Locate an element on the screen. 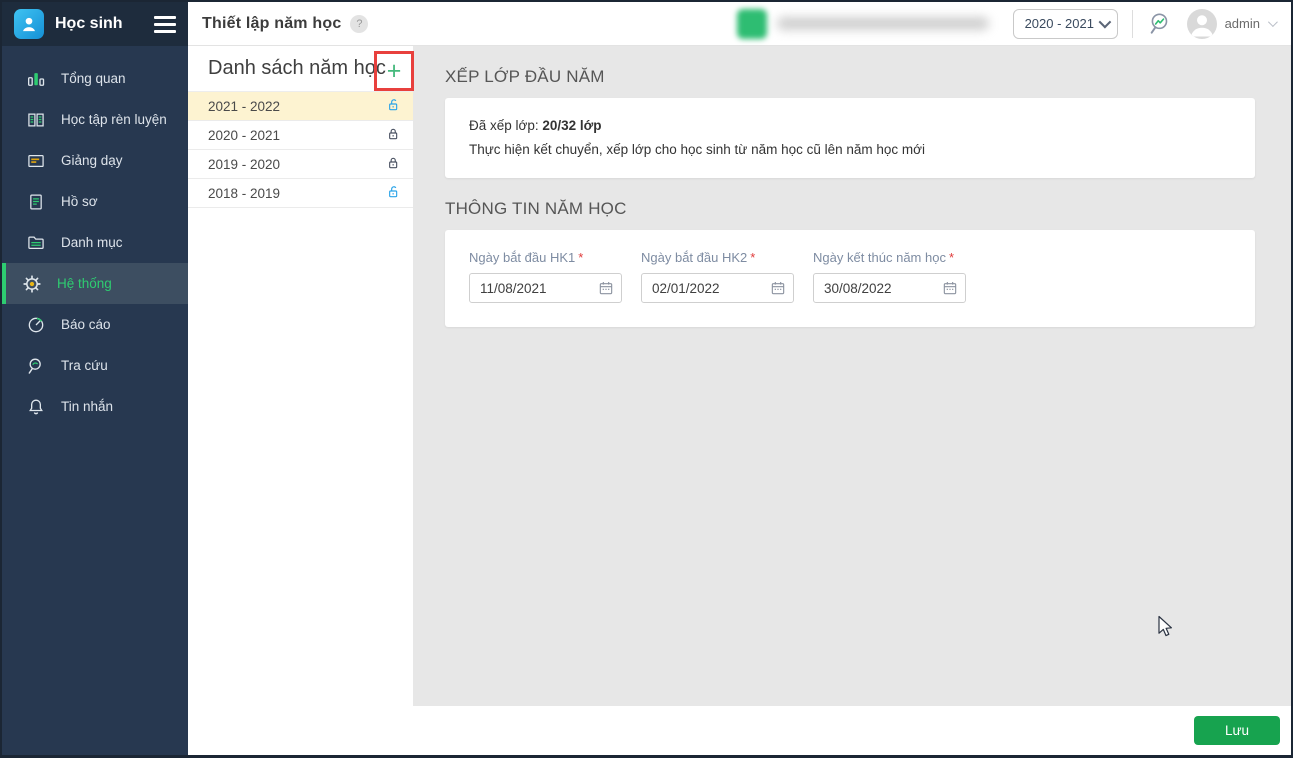 This screenshot has width=1293, height=758. book-icon is located at coordinates (36, 120).